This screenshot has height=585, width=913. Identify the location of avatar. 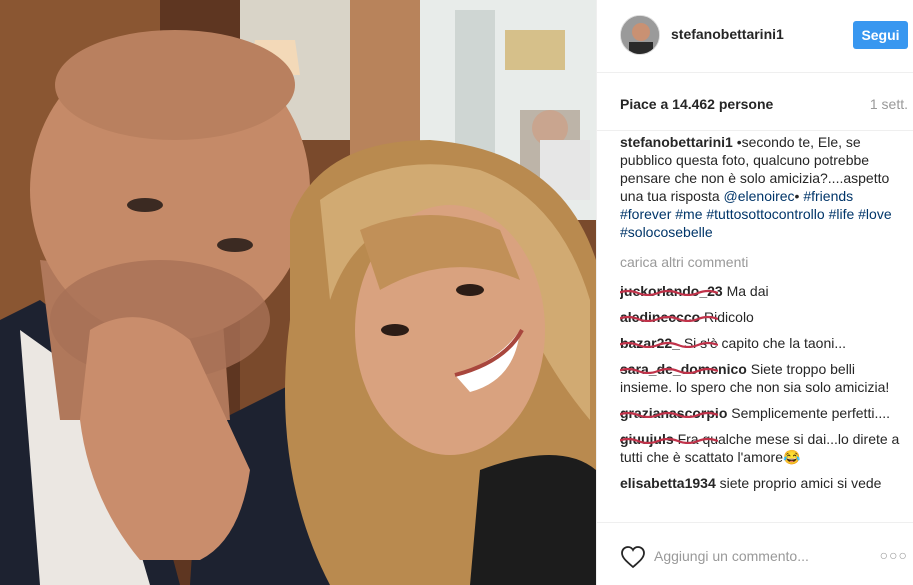
(640, 35).